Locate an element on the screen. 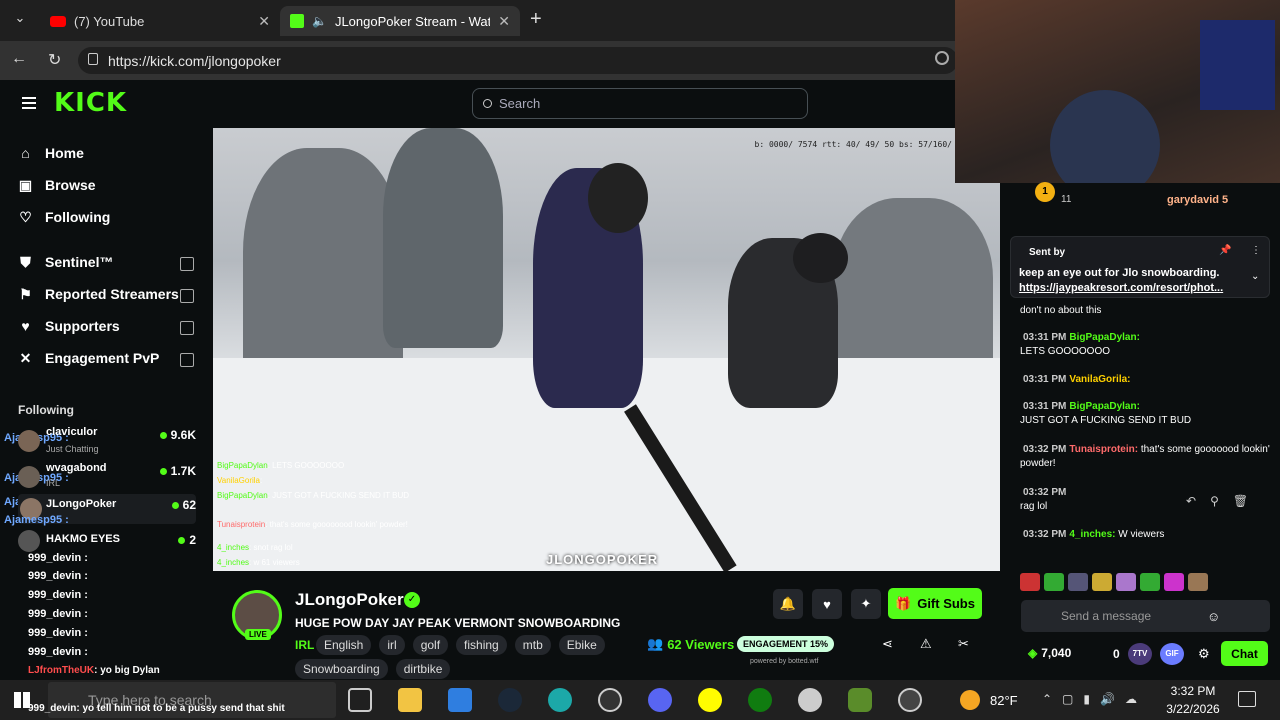  back-icon: ← is located at coordinates (19, 59).